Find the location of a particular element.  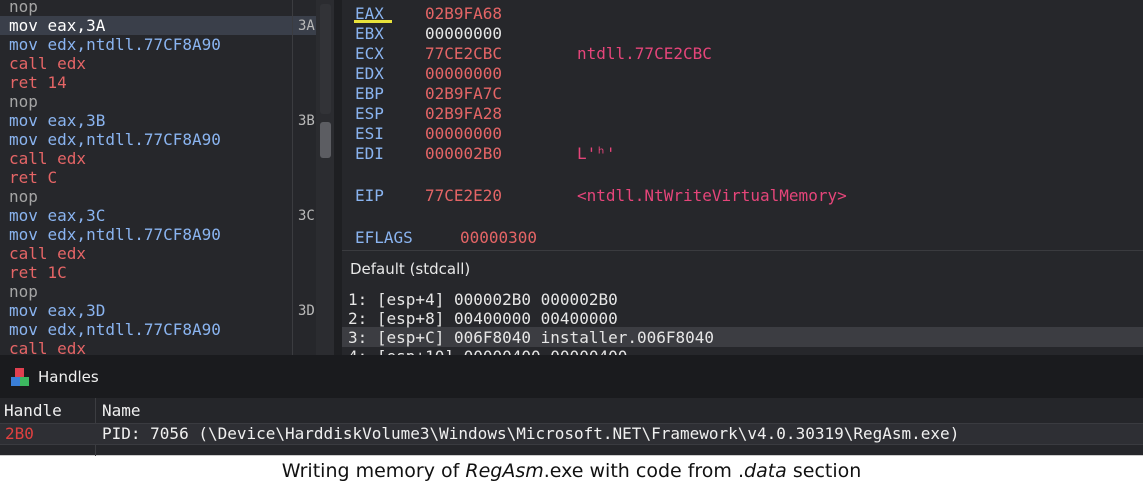

instruction-comment: 3B is located at coordinates (306, 121).